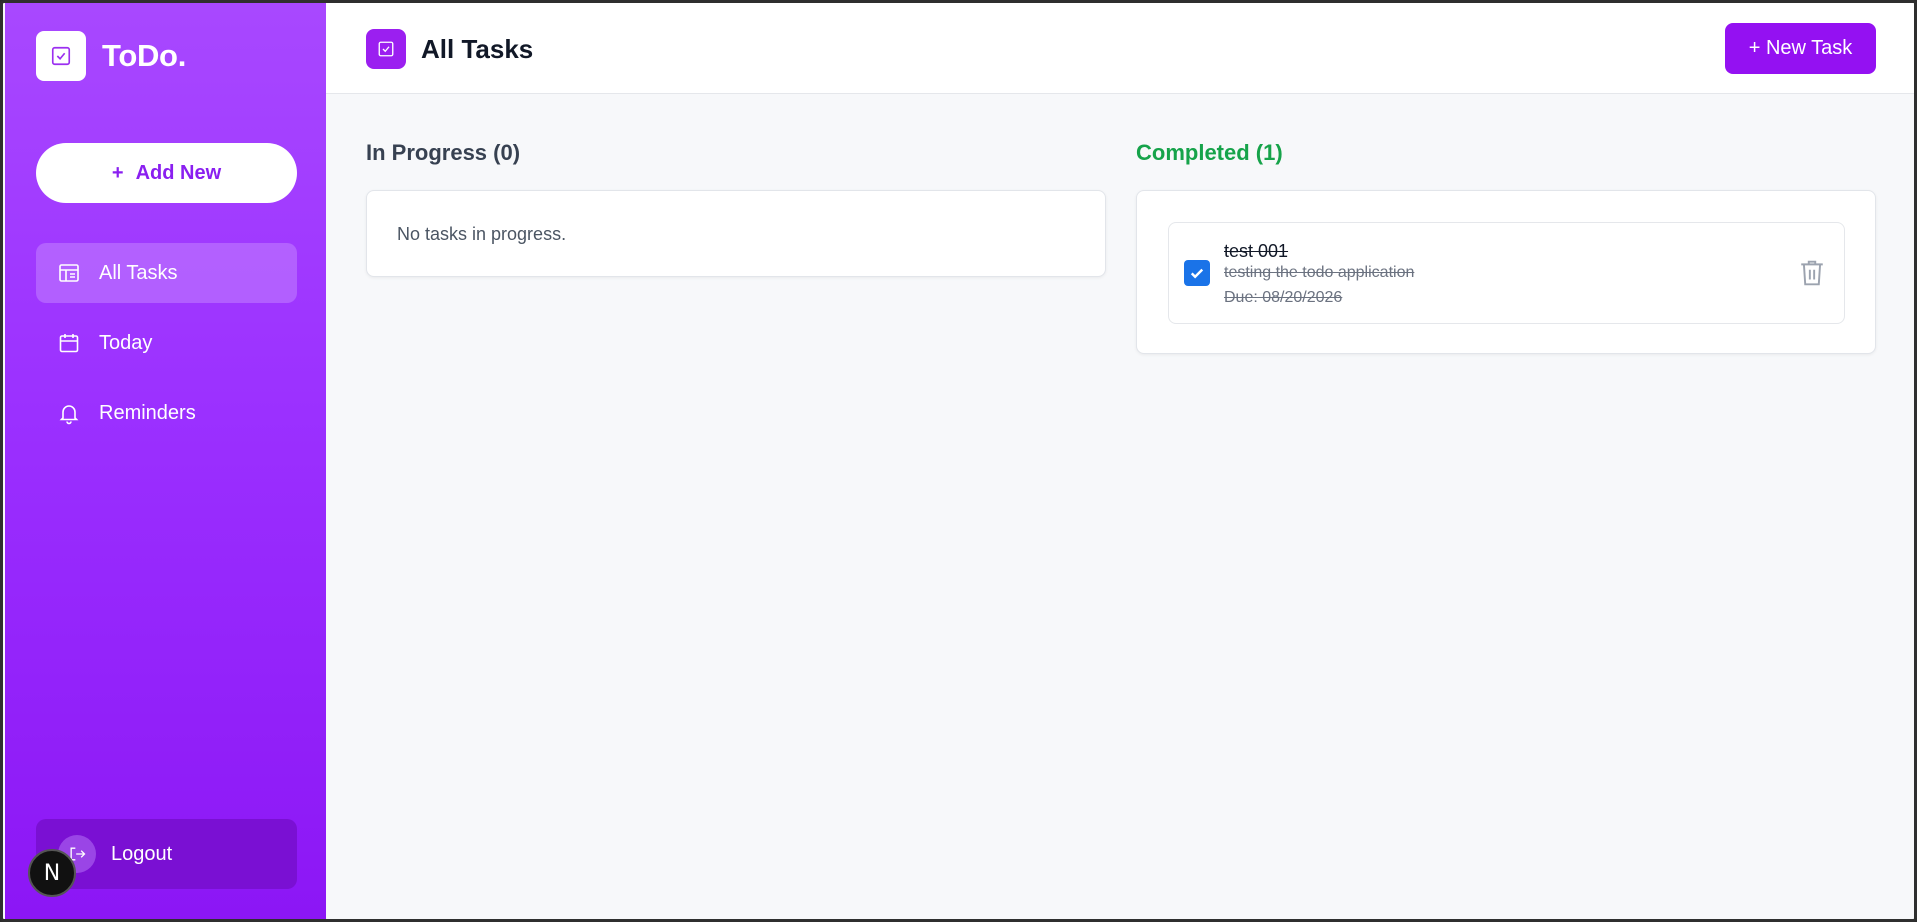 Image resolution: width=1917 pixels, height=922 pixels. Describe the element at coordinates (166, 343) in the screenshot. I see `sidebar-item-today: Today` at that location.